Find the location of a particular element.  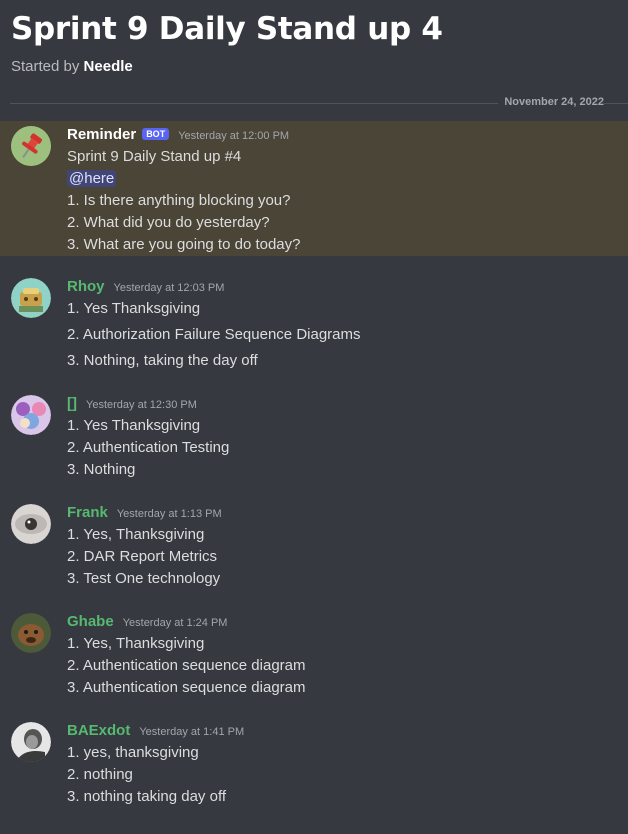

author-name: [] is located at coordinates (72, 403).